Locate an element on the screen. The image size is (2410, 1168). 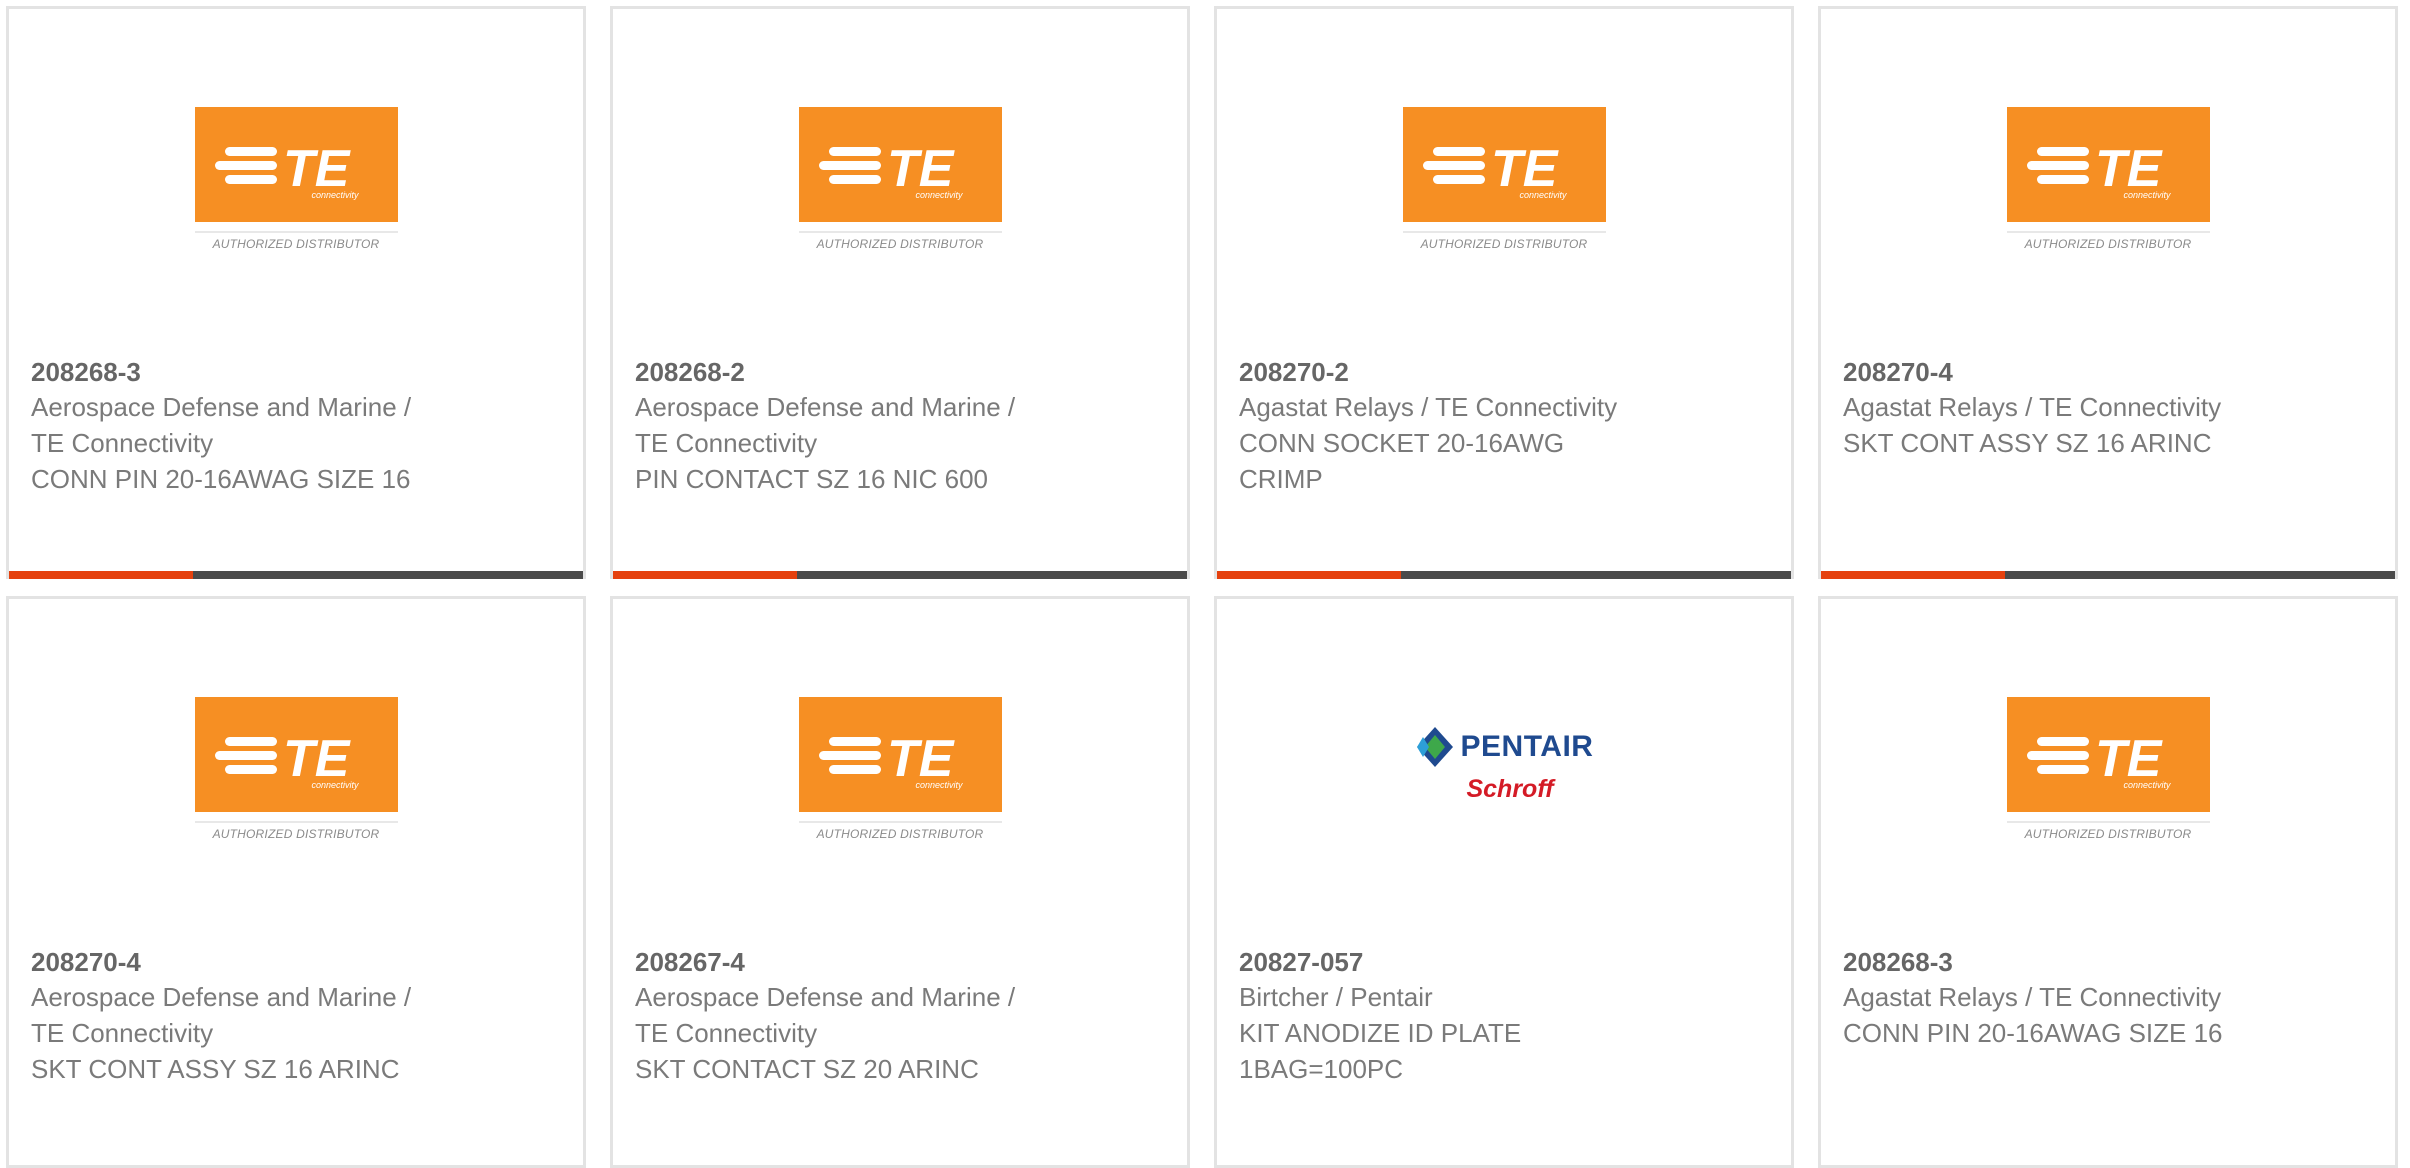
product-line-3: PIN CONTACT SZ 16 NIC 600 is located at coordinates (812, 479).